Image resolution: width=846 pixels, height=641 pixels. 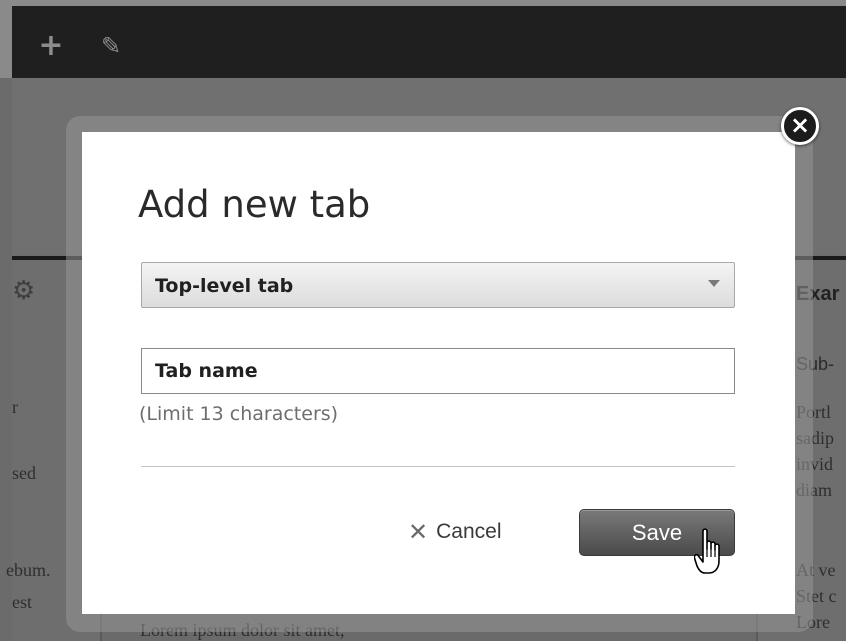 What do you see at coordinates (418, 532) in the screenshot?
I see `close-icon: ✕` at bounding box center [418, 532].